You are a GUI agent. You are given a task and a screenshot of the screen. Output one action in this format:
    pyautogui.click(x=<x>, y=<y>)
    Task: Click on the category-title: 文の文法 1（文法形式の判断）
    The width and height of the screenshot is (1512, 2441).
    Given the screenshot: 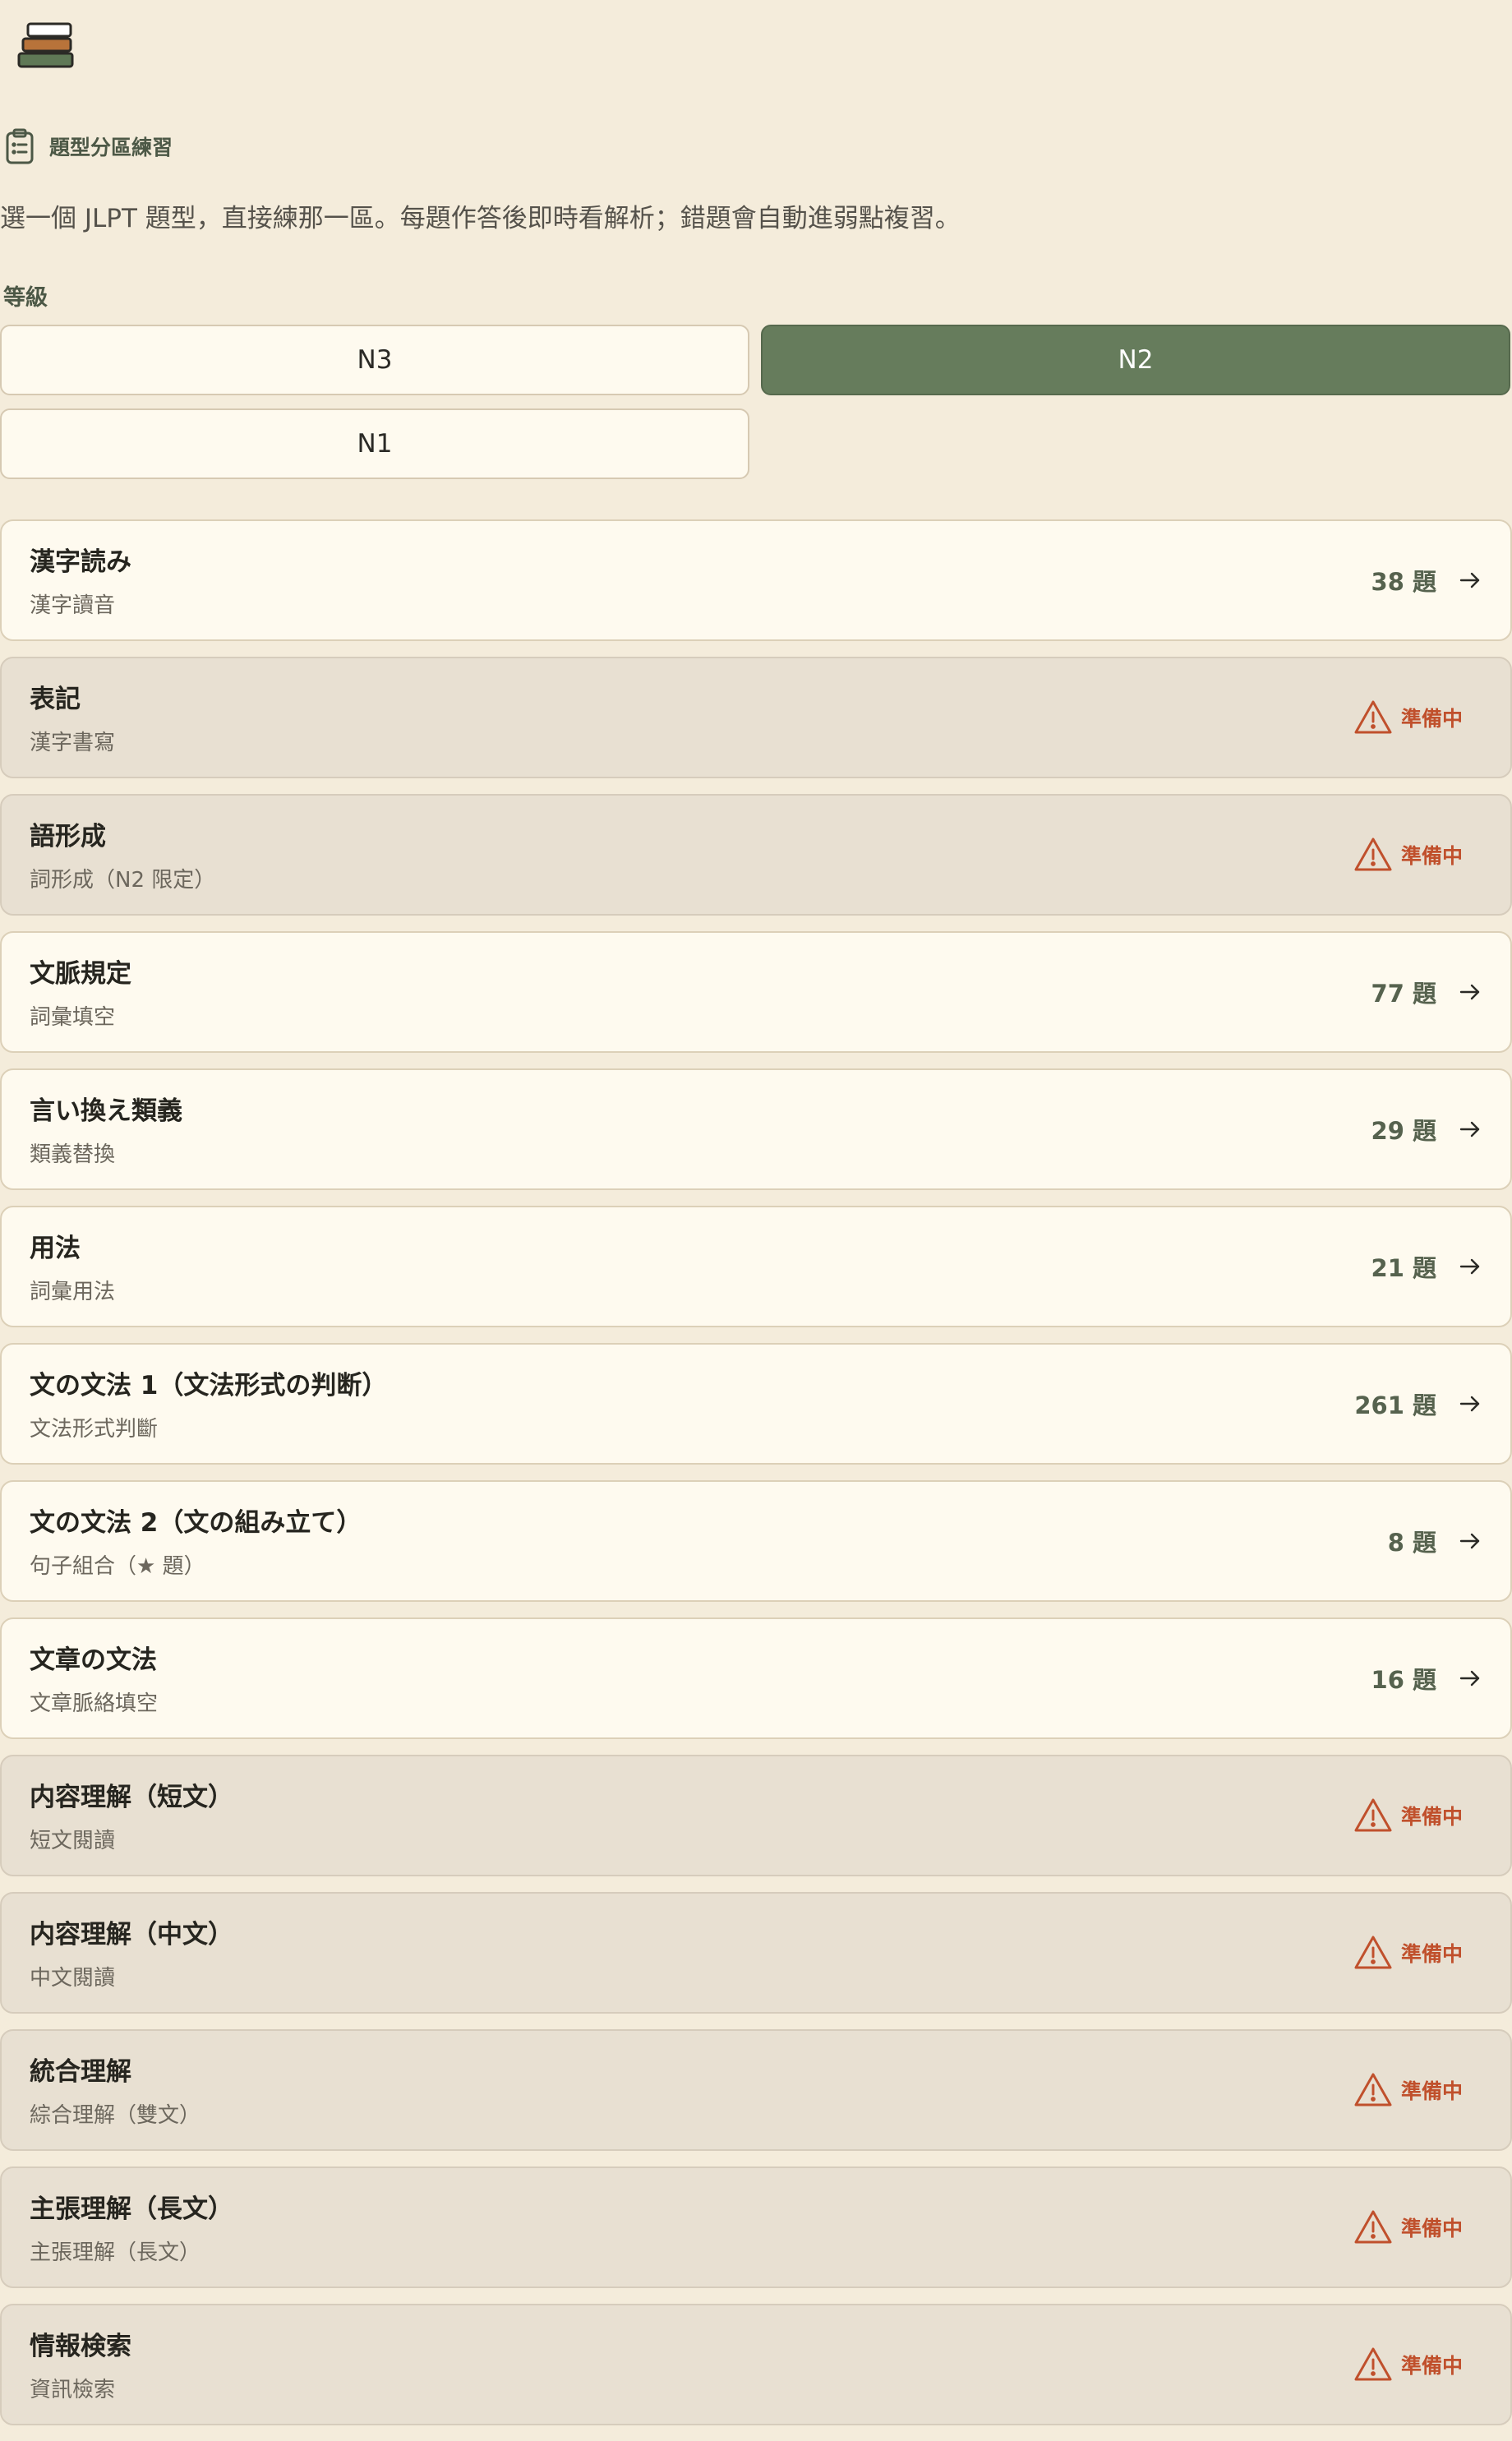 What is the action you would take?
    pyautogui.click(x=209, y=1385)
    